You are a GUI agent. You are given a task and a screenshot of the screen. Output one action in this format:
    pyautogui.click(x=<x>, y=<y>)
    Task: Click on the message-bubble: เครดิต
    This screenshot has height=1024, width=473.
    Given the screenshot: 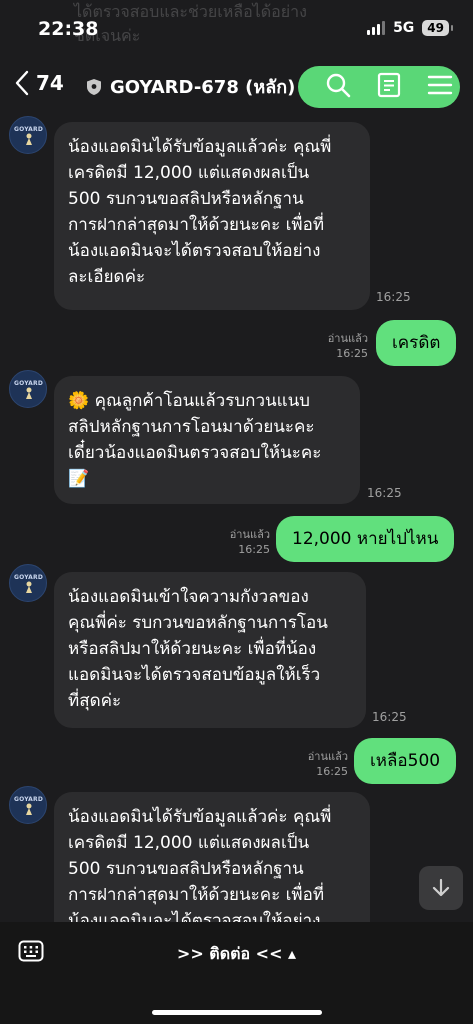 What is the action you would take?
    pyautogui.click(x=416, y=343)
    